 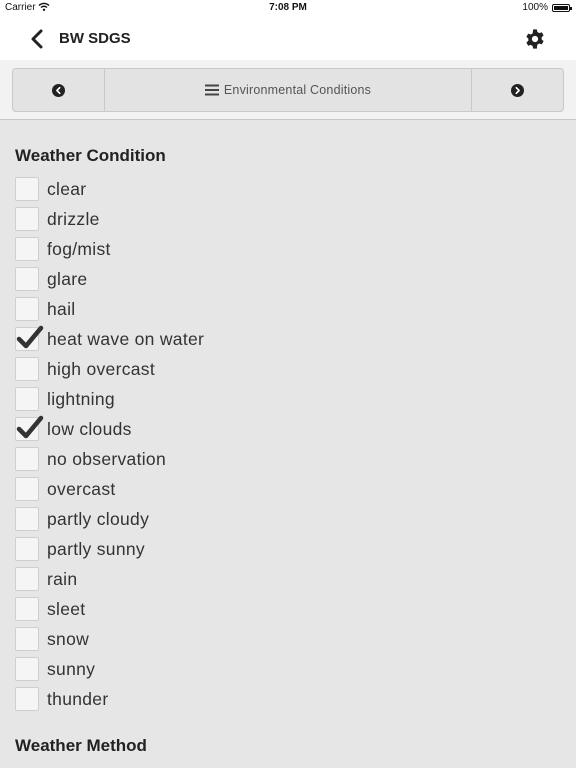 I want to click on checkbox-option: sunny, so click(x=55, y=669).